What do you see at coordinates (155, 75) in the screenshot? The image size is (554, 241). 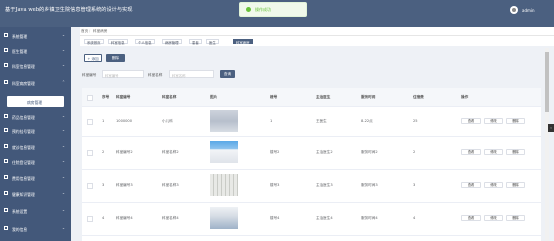 I see `search-label-name: 科室名称` at bounding box center [155, 75].